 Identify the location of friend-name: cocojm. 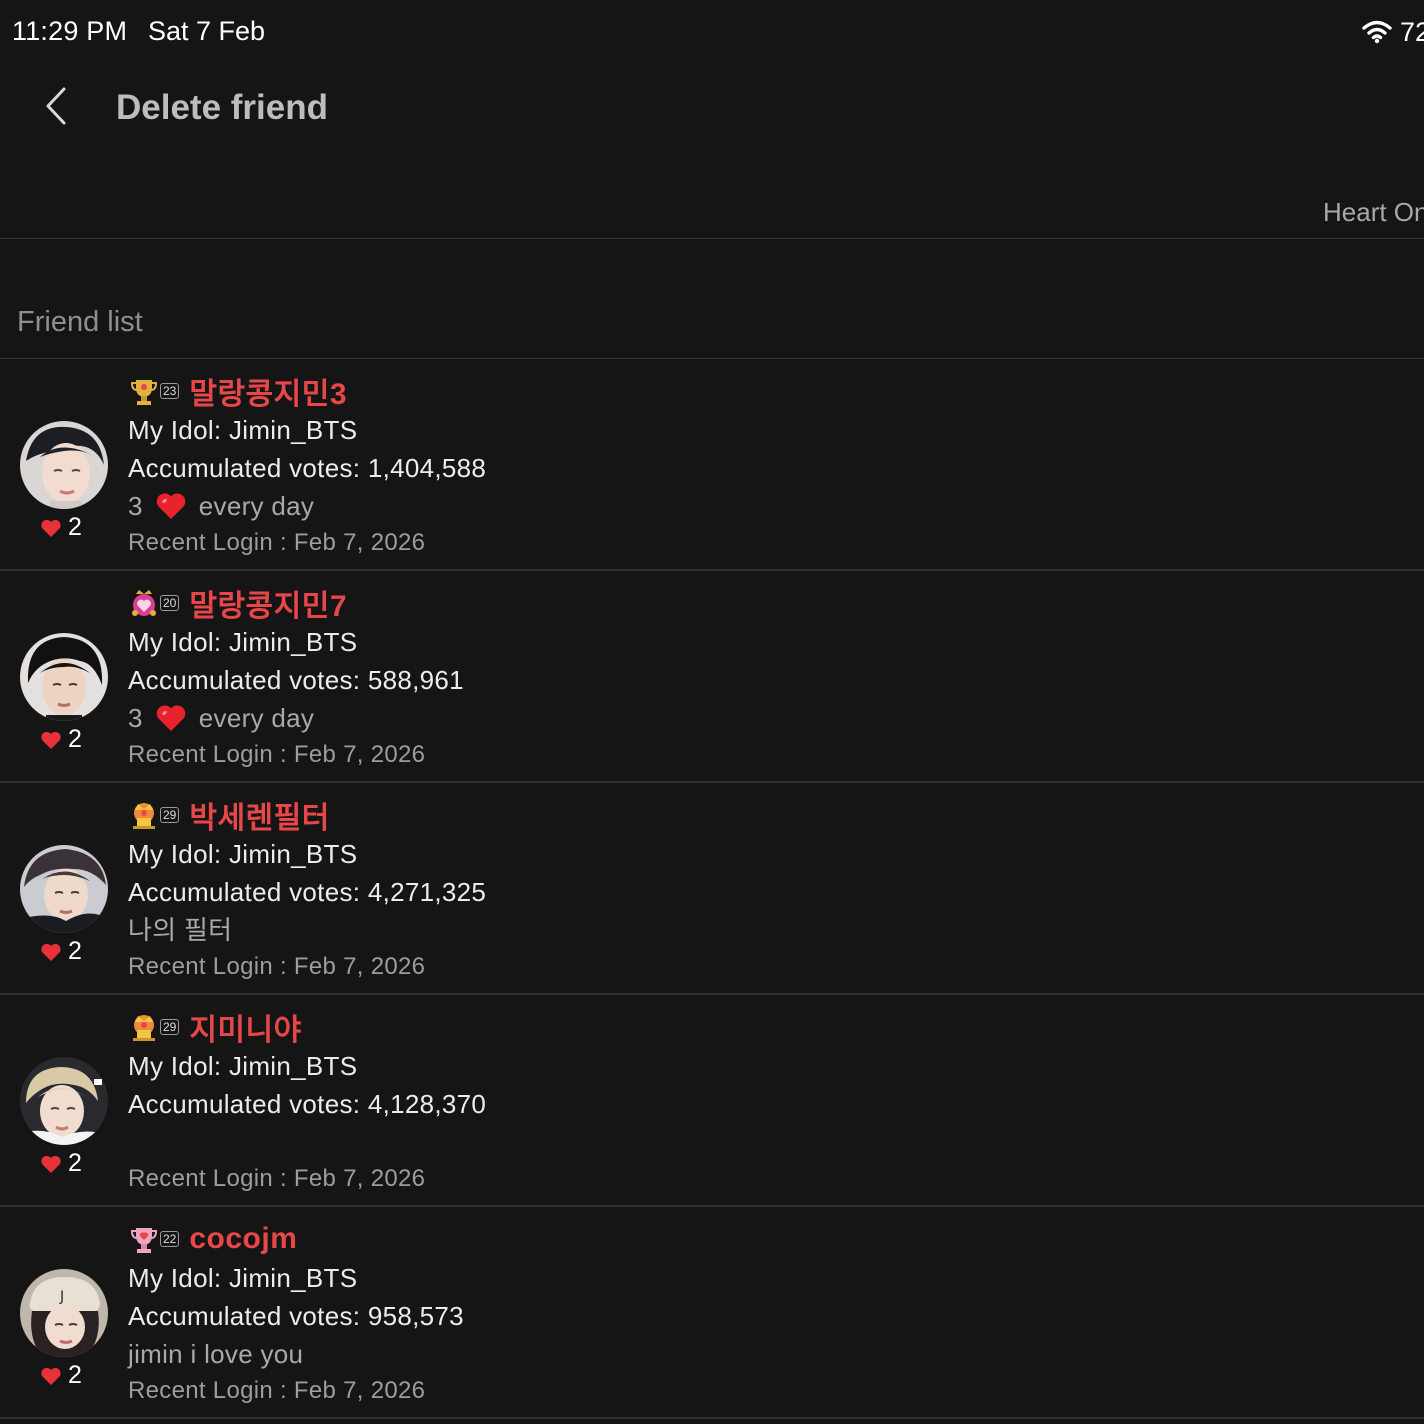
(243, 1238).